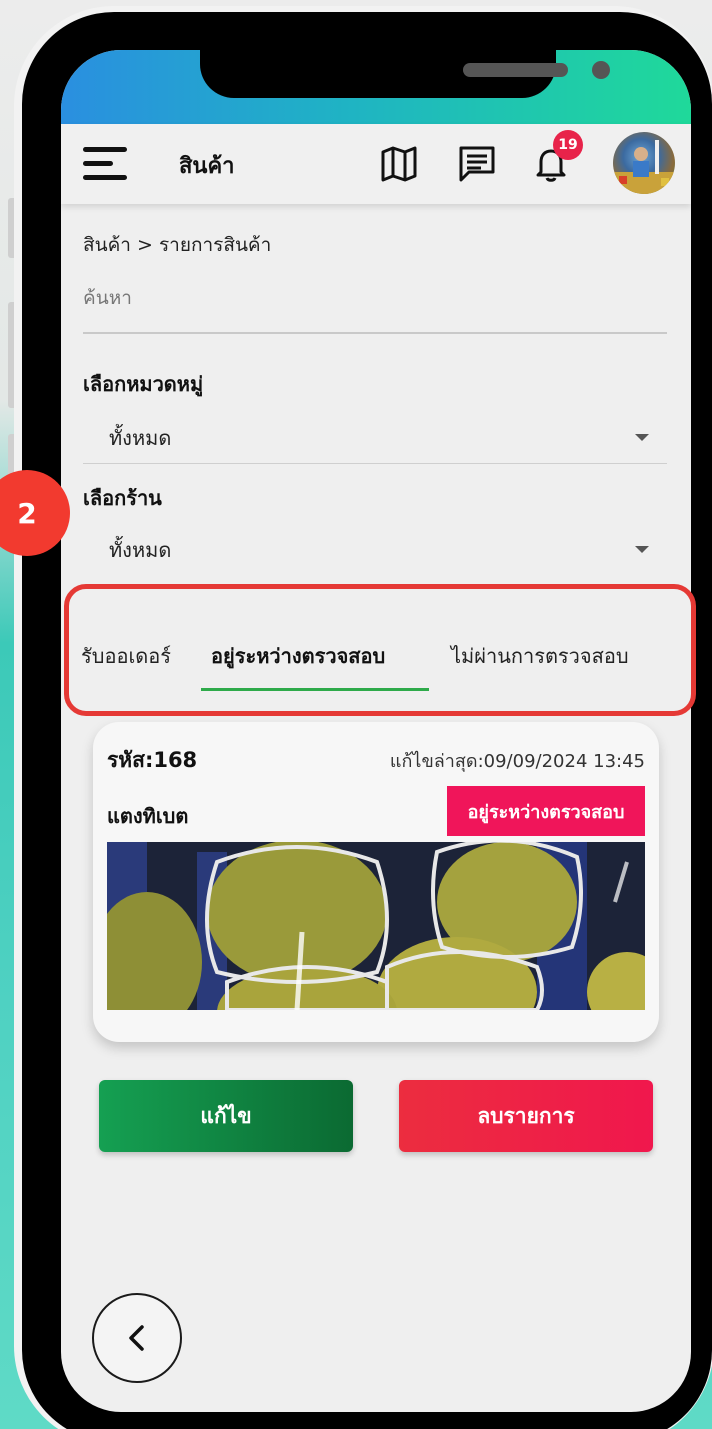 The image size is (712, 1429). Describe the element at coordinates (140, 438) in the screenshot. I see `category-select-value: ทั้งหมด` at that location.